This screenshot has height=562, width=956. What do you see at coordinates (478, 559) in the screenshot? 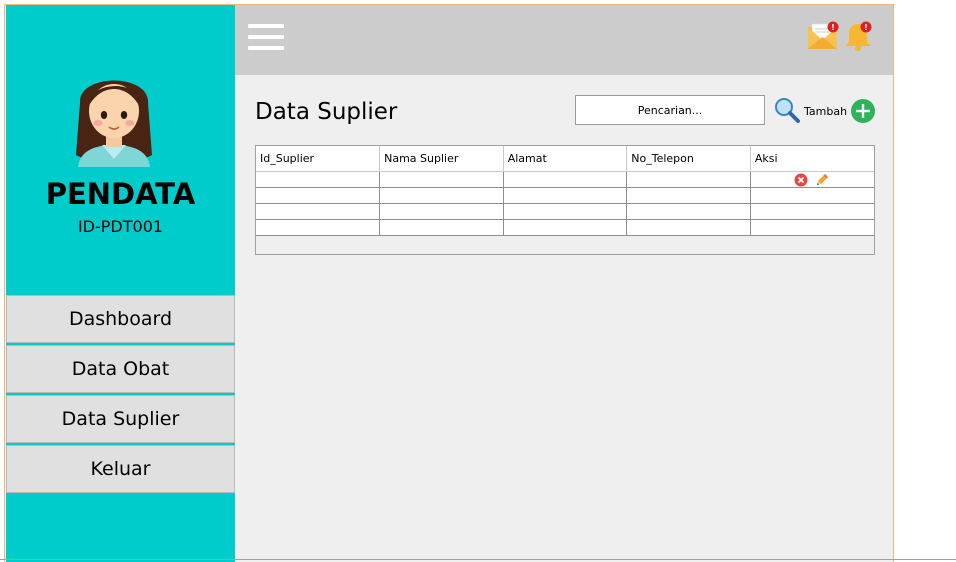
I see `window-bottom-border` at bounding box center [478, 559].